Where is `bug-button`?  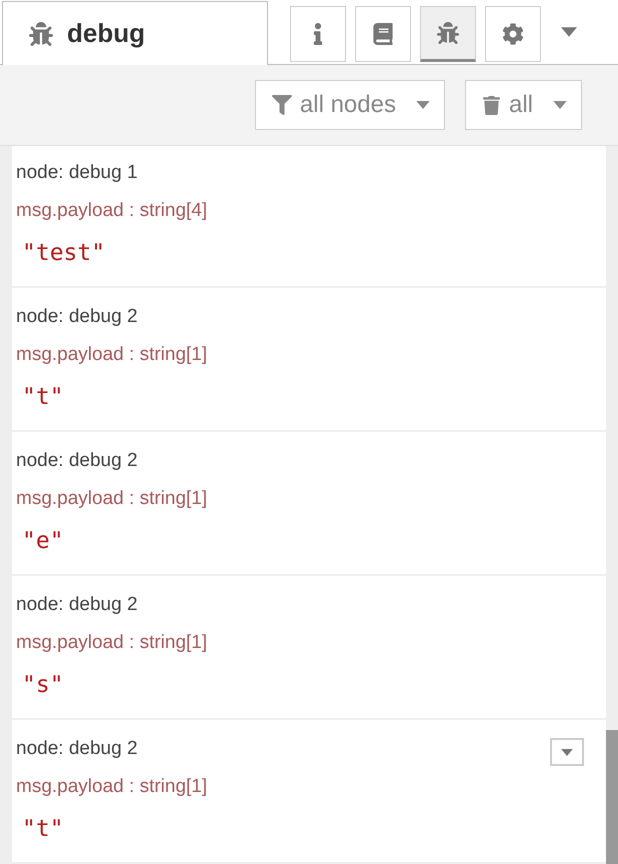
bug-button is located at coordinates (448, 34).